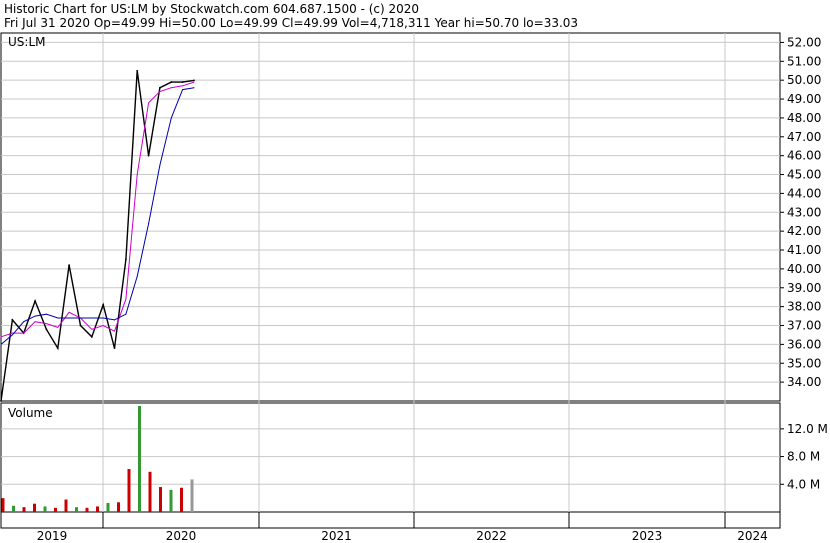  I want to click on price-tick-label: 48.00, so click(804, 118).